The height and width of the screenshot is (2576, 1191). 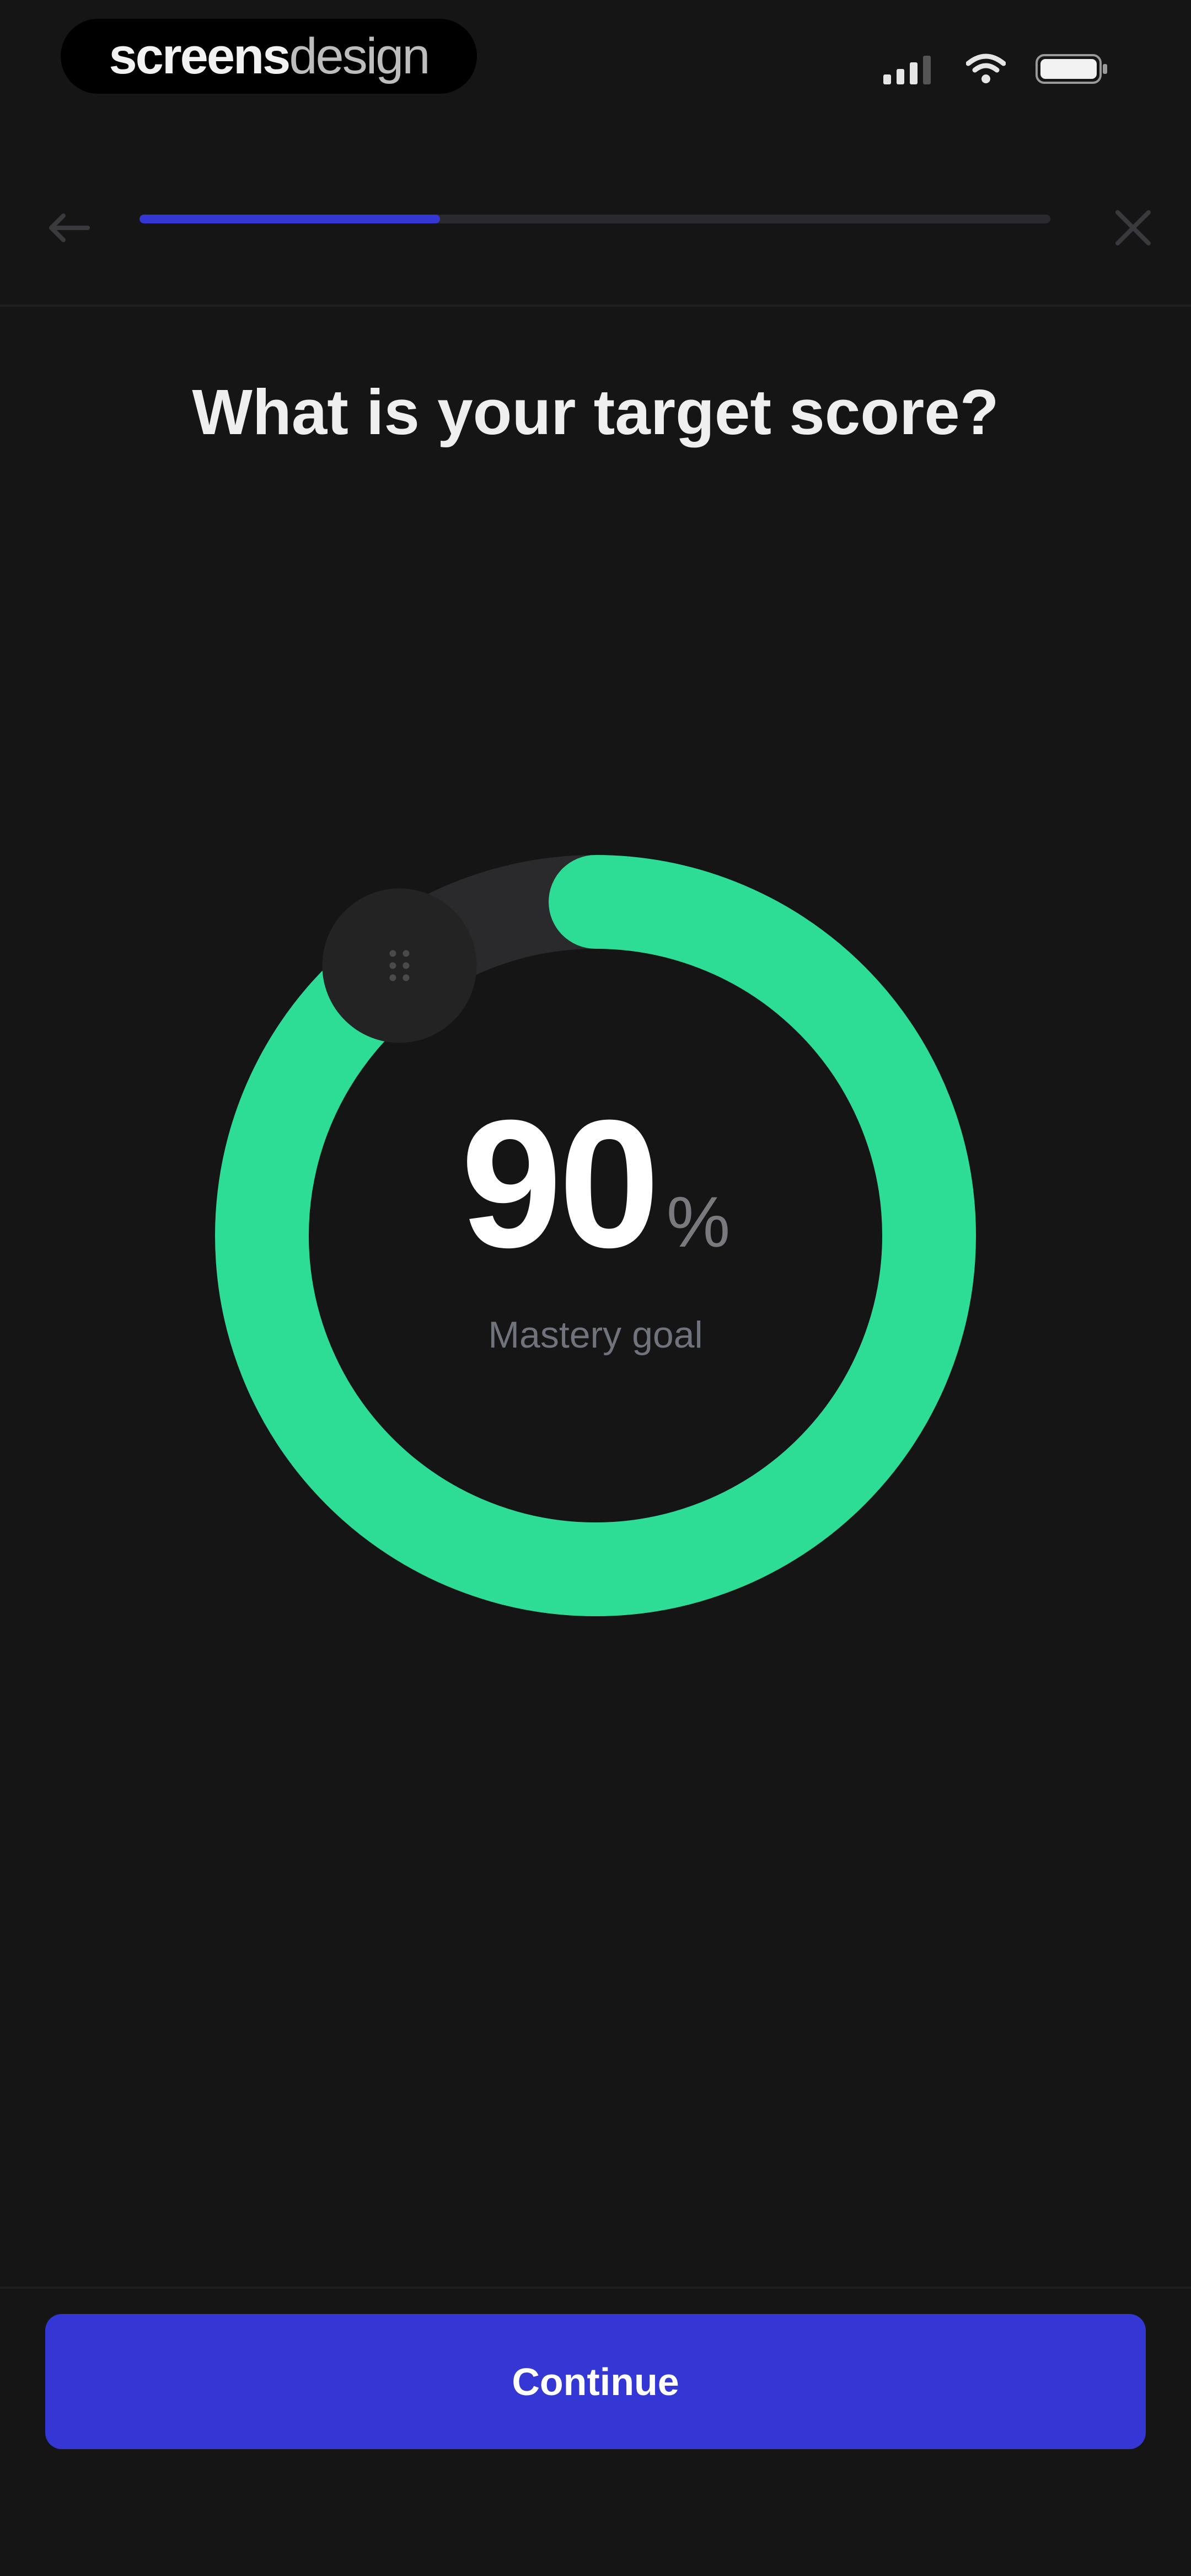 I want to click on close-button, so click(x=1133, y=229).